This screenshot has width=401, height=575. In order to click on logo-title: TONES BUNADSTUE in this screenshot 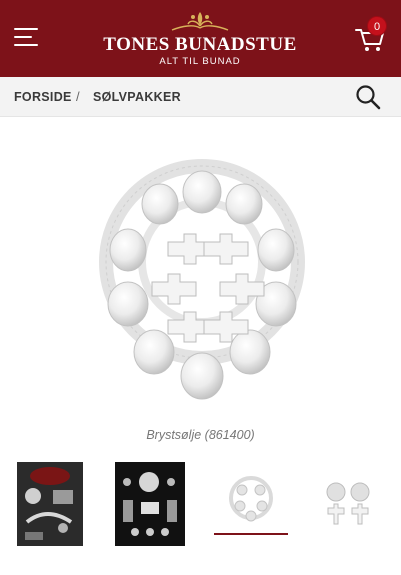, I will do `click(200, 44)`.